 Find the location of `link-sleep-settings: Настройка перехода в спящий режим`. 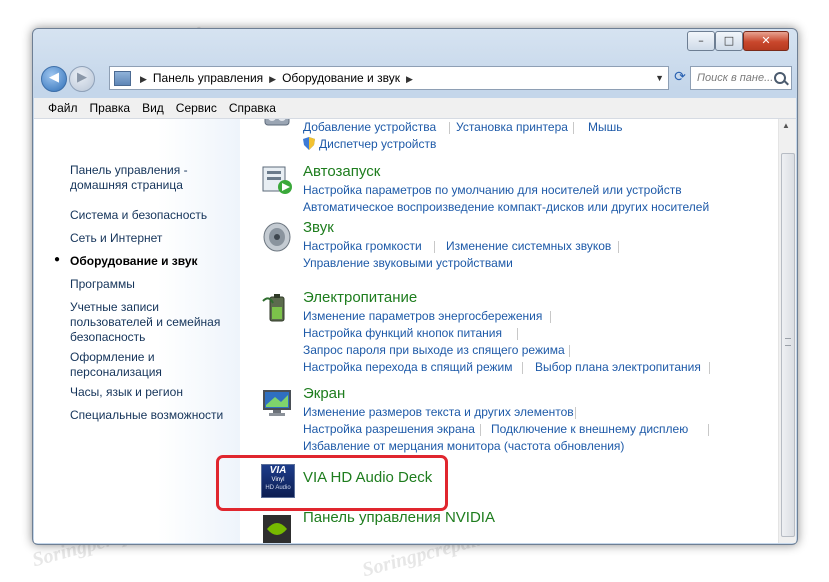

link-sleep-settings: Настройка перехода в спящий режим is located at coordinates (407, 367).